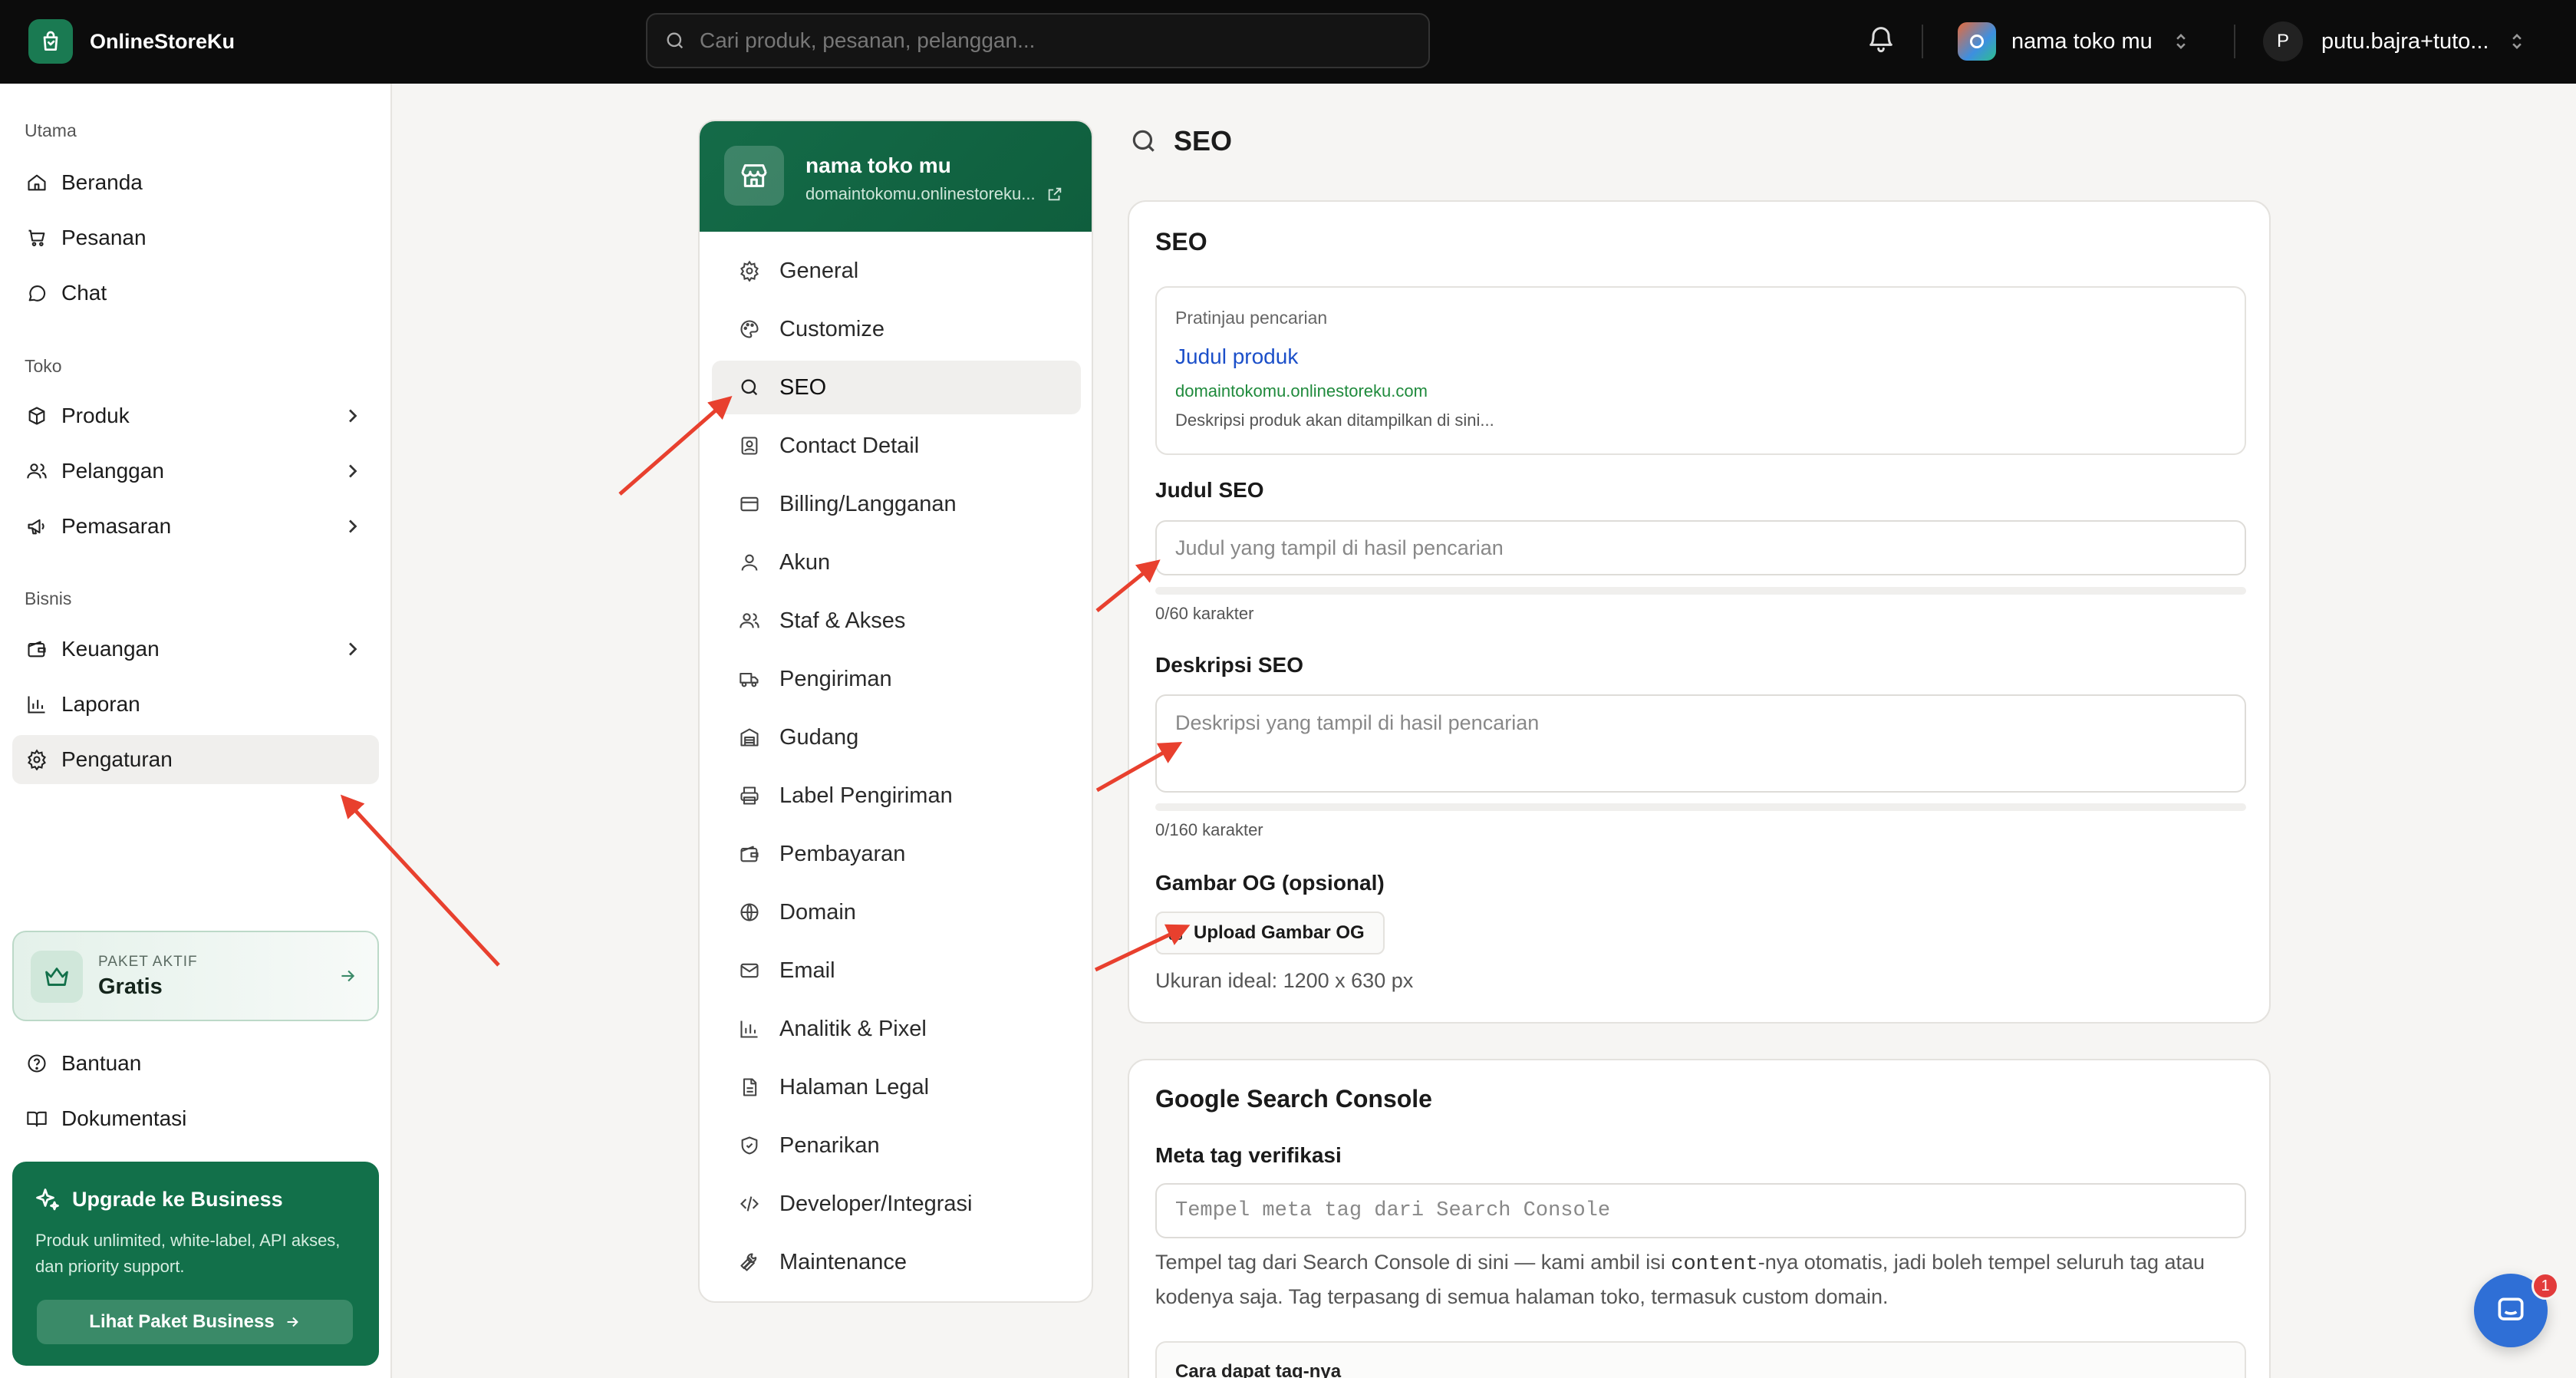 The image size is (2576, 1378). Describe the element at coordinates (195, 471) in the screenshot. I see `sidebar-item-pelanggan: Pelanggan` at that location.